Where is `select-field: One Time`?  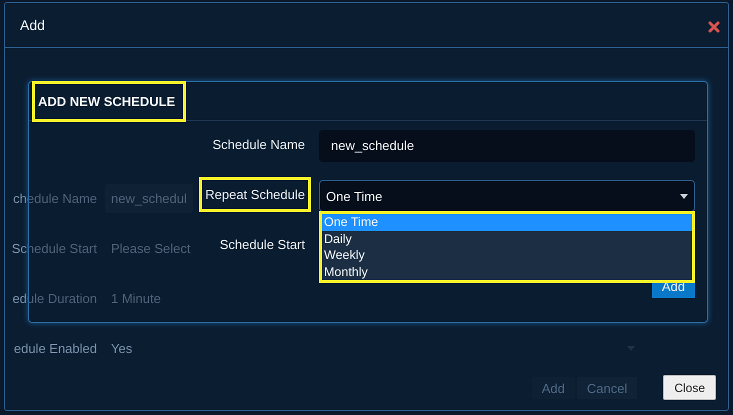
select-field: One Time is located at coordinates (507, 196).